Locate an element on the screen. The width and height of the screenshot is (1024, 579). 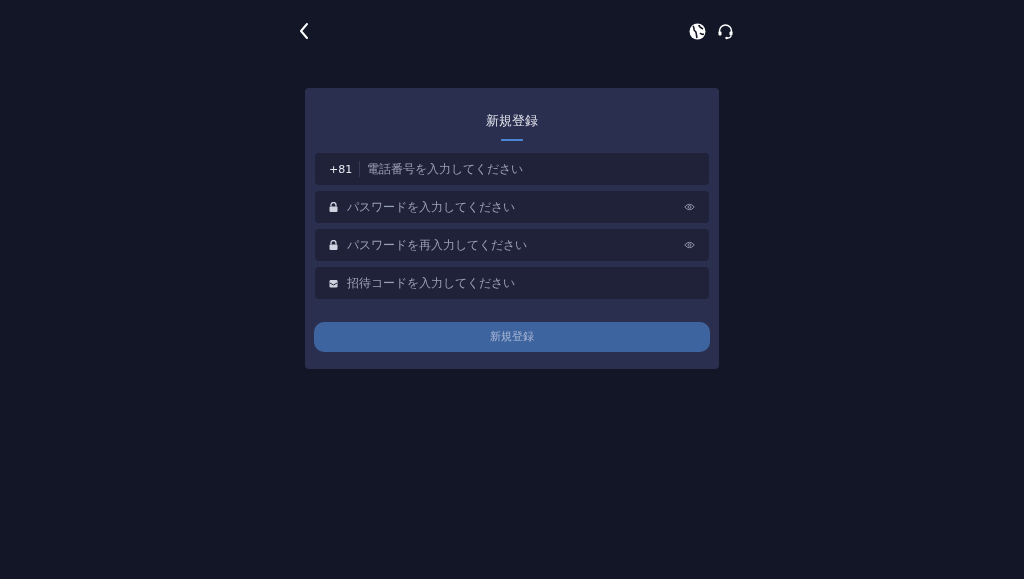
text-input: パスワードを入力してください is located at coordinates (511, 207).